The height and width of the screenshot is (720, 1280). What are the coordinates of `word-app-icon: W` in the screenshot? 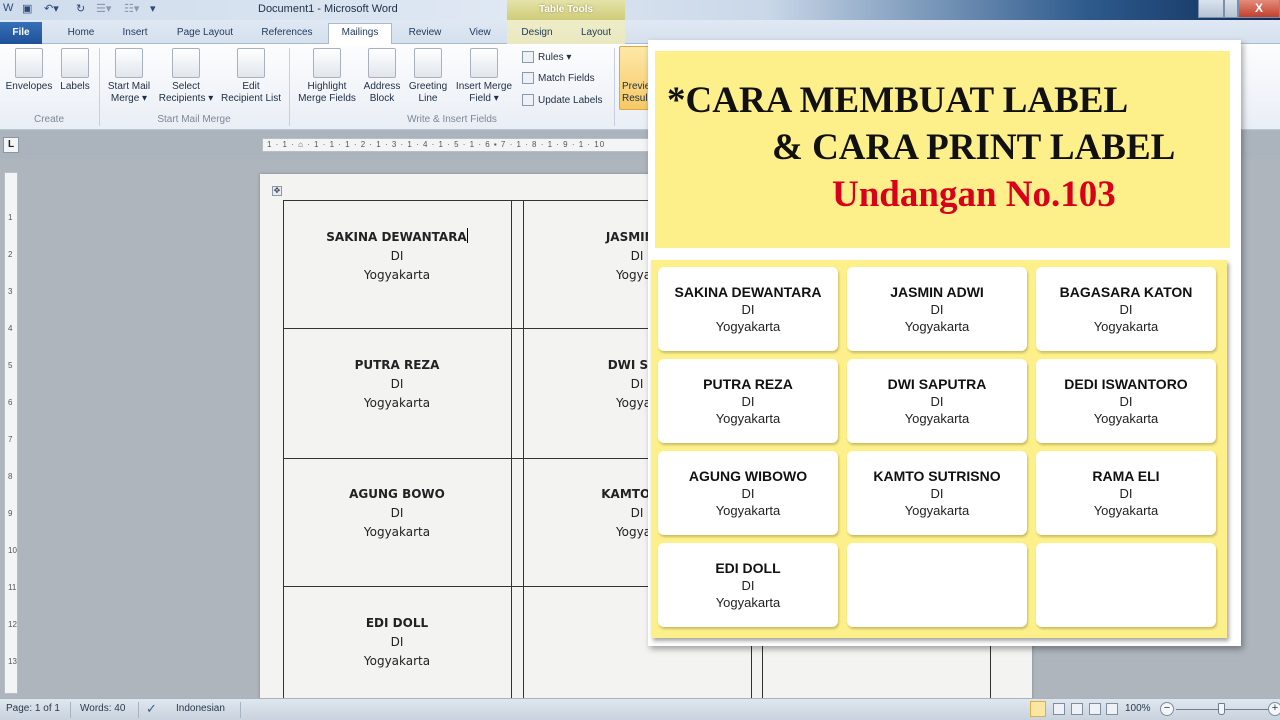 It's located at (8, 8).